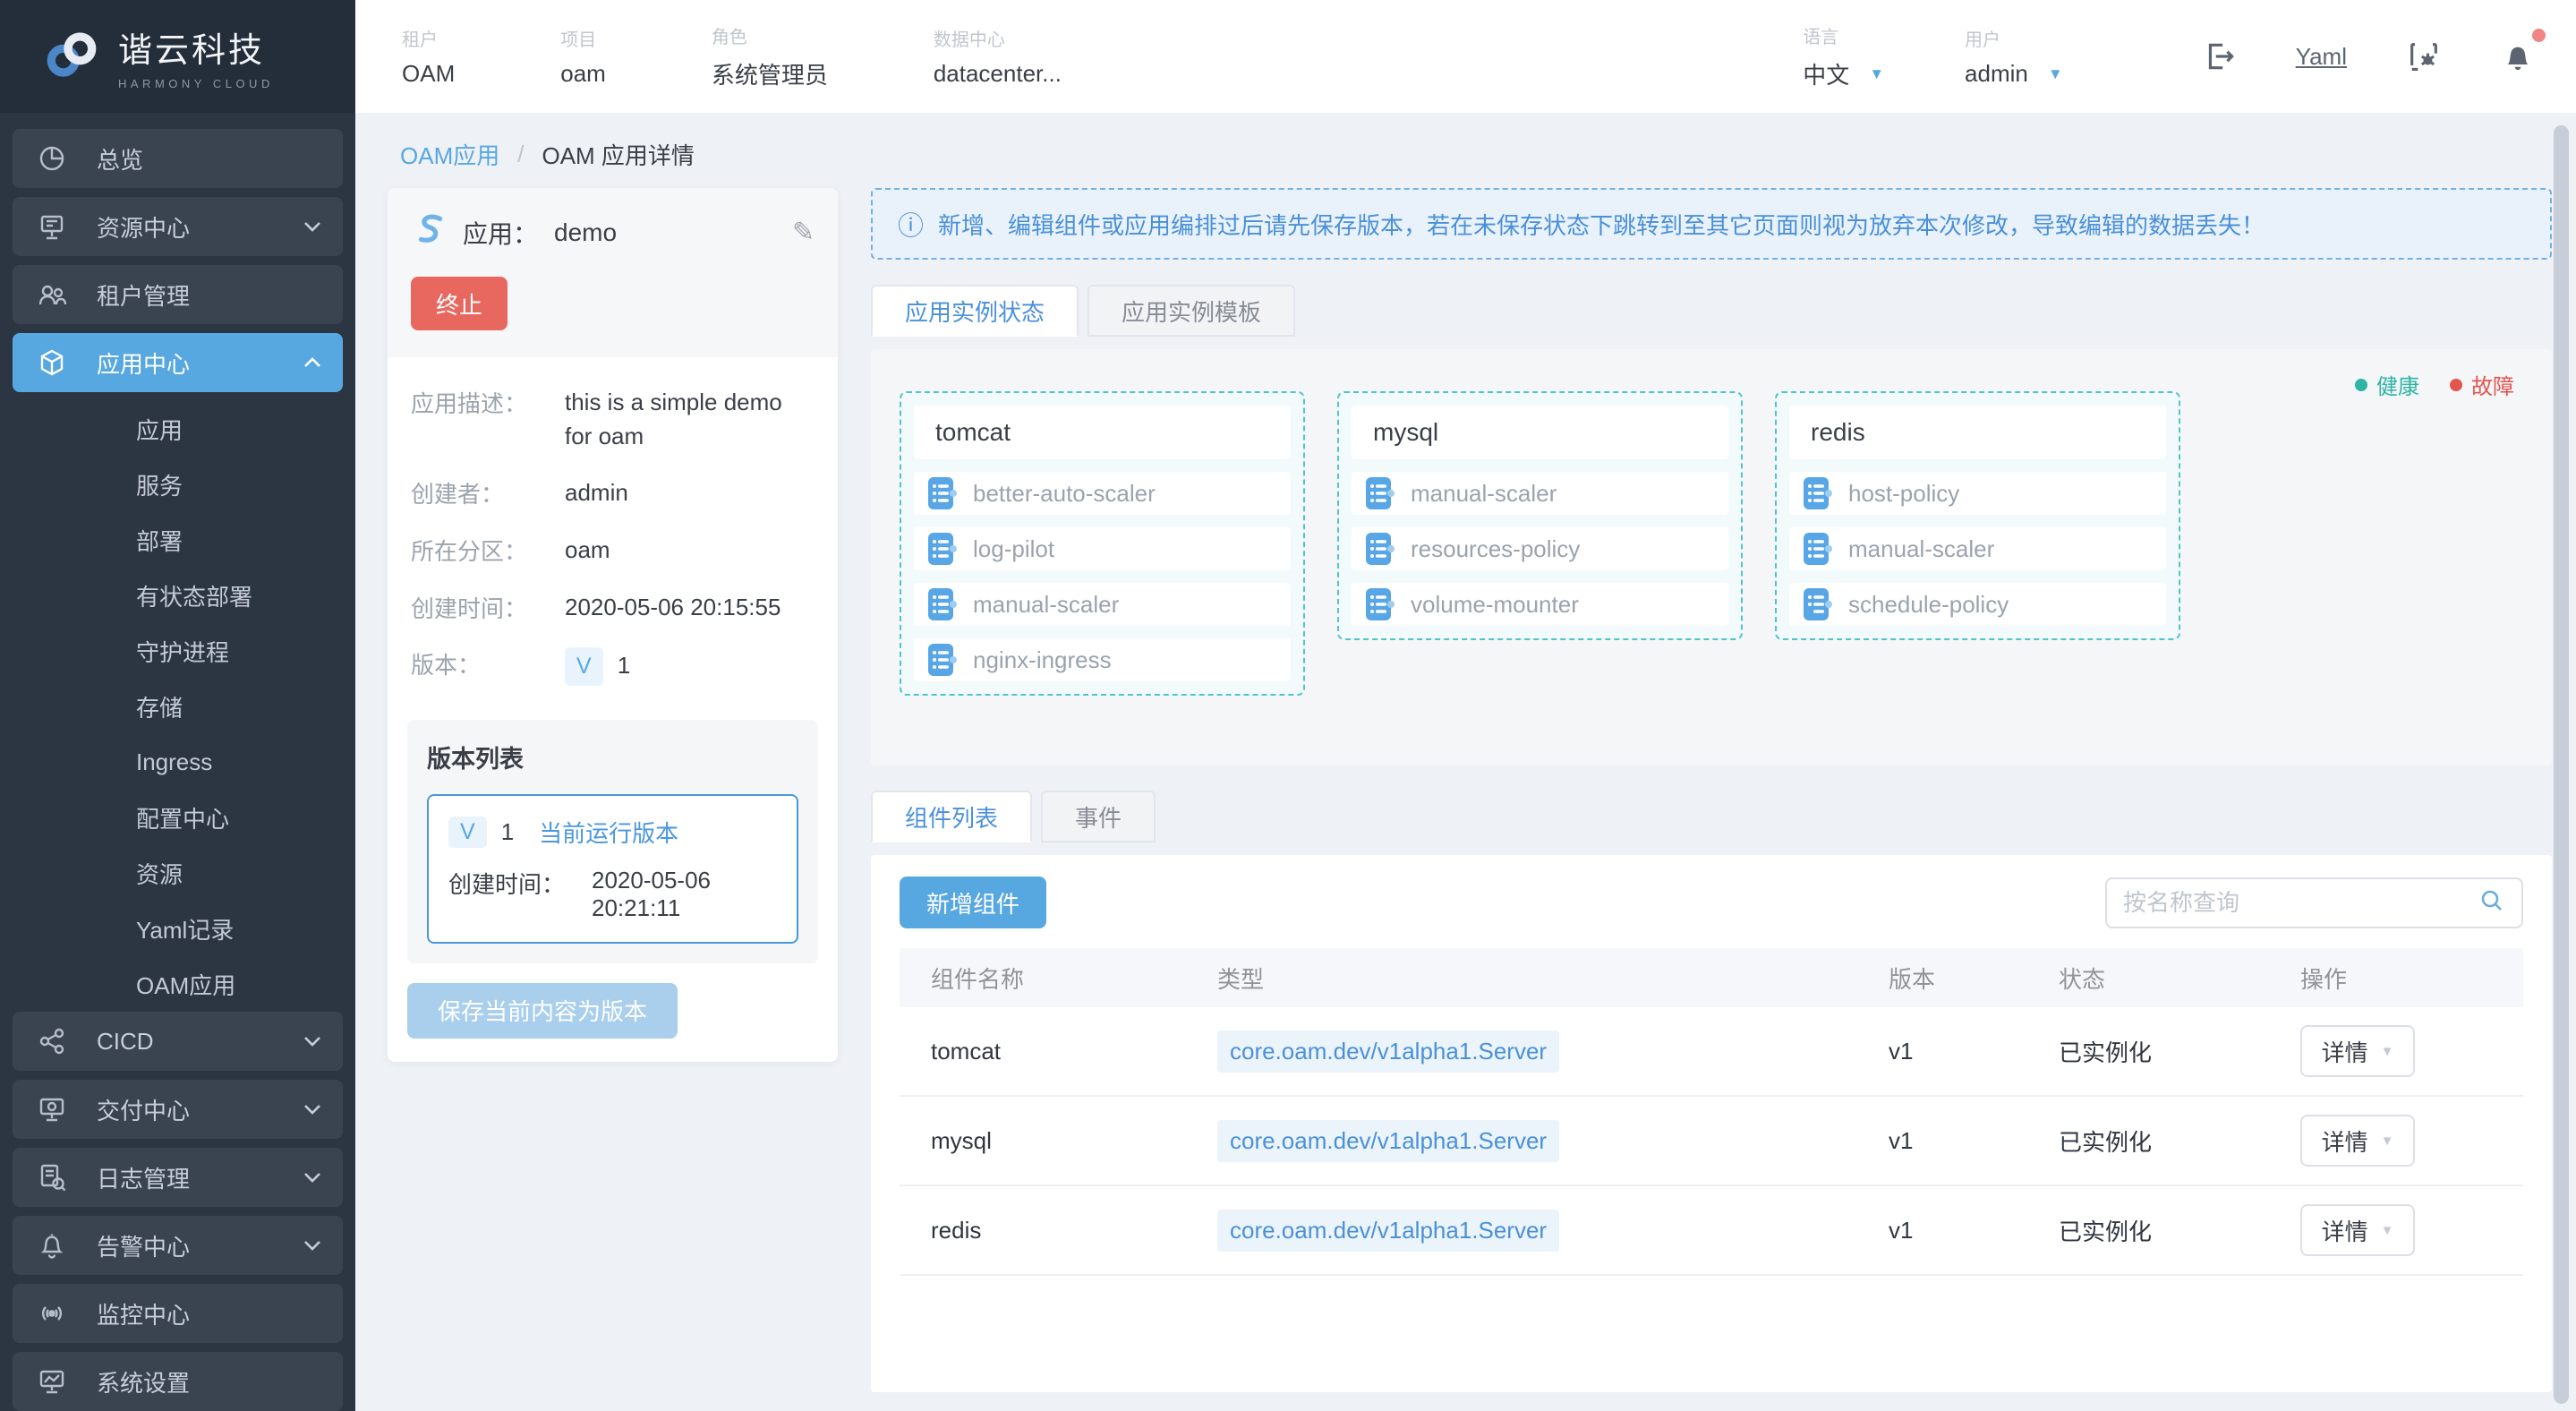 This screenshot has height=1411, width=2576. I want to click on sidebar-item-tenant-management: 租户管理, so click(178, 294).